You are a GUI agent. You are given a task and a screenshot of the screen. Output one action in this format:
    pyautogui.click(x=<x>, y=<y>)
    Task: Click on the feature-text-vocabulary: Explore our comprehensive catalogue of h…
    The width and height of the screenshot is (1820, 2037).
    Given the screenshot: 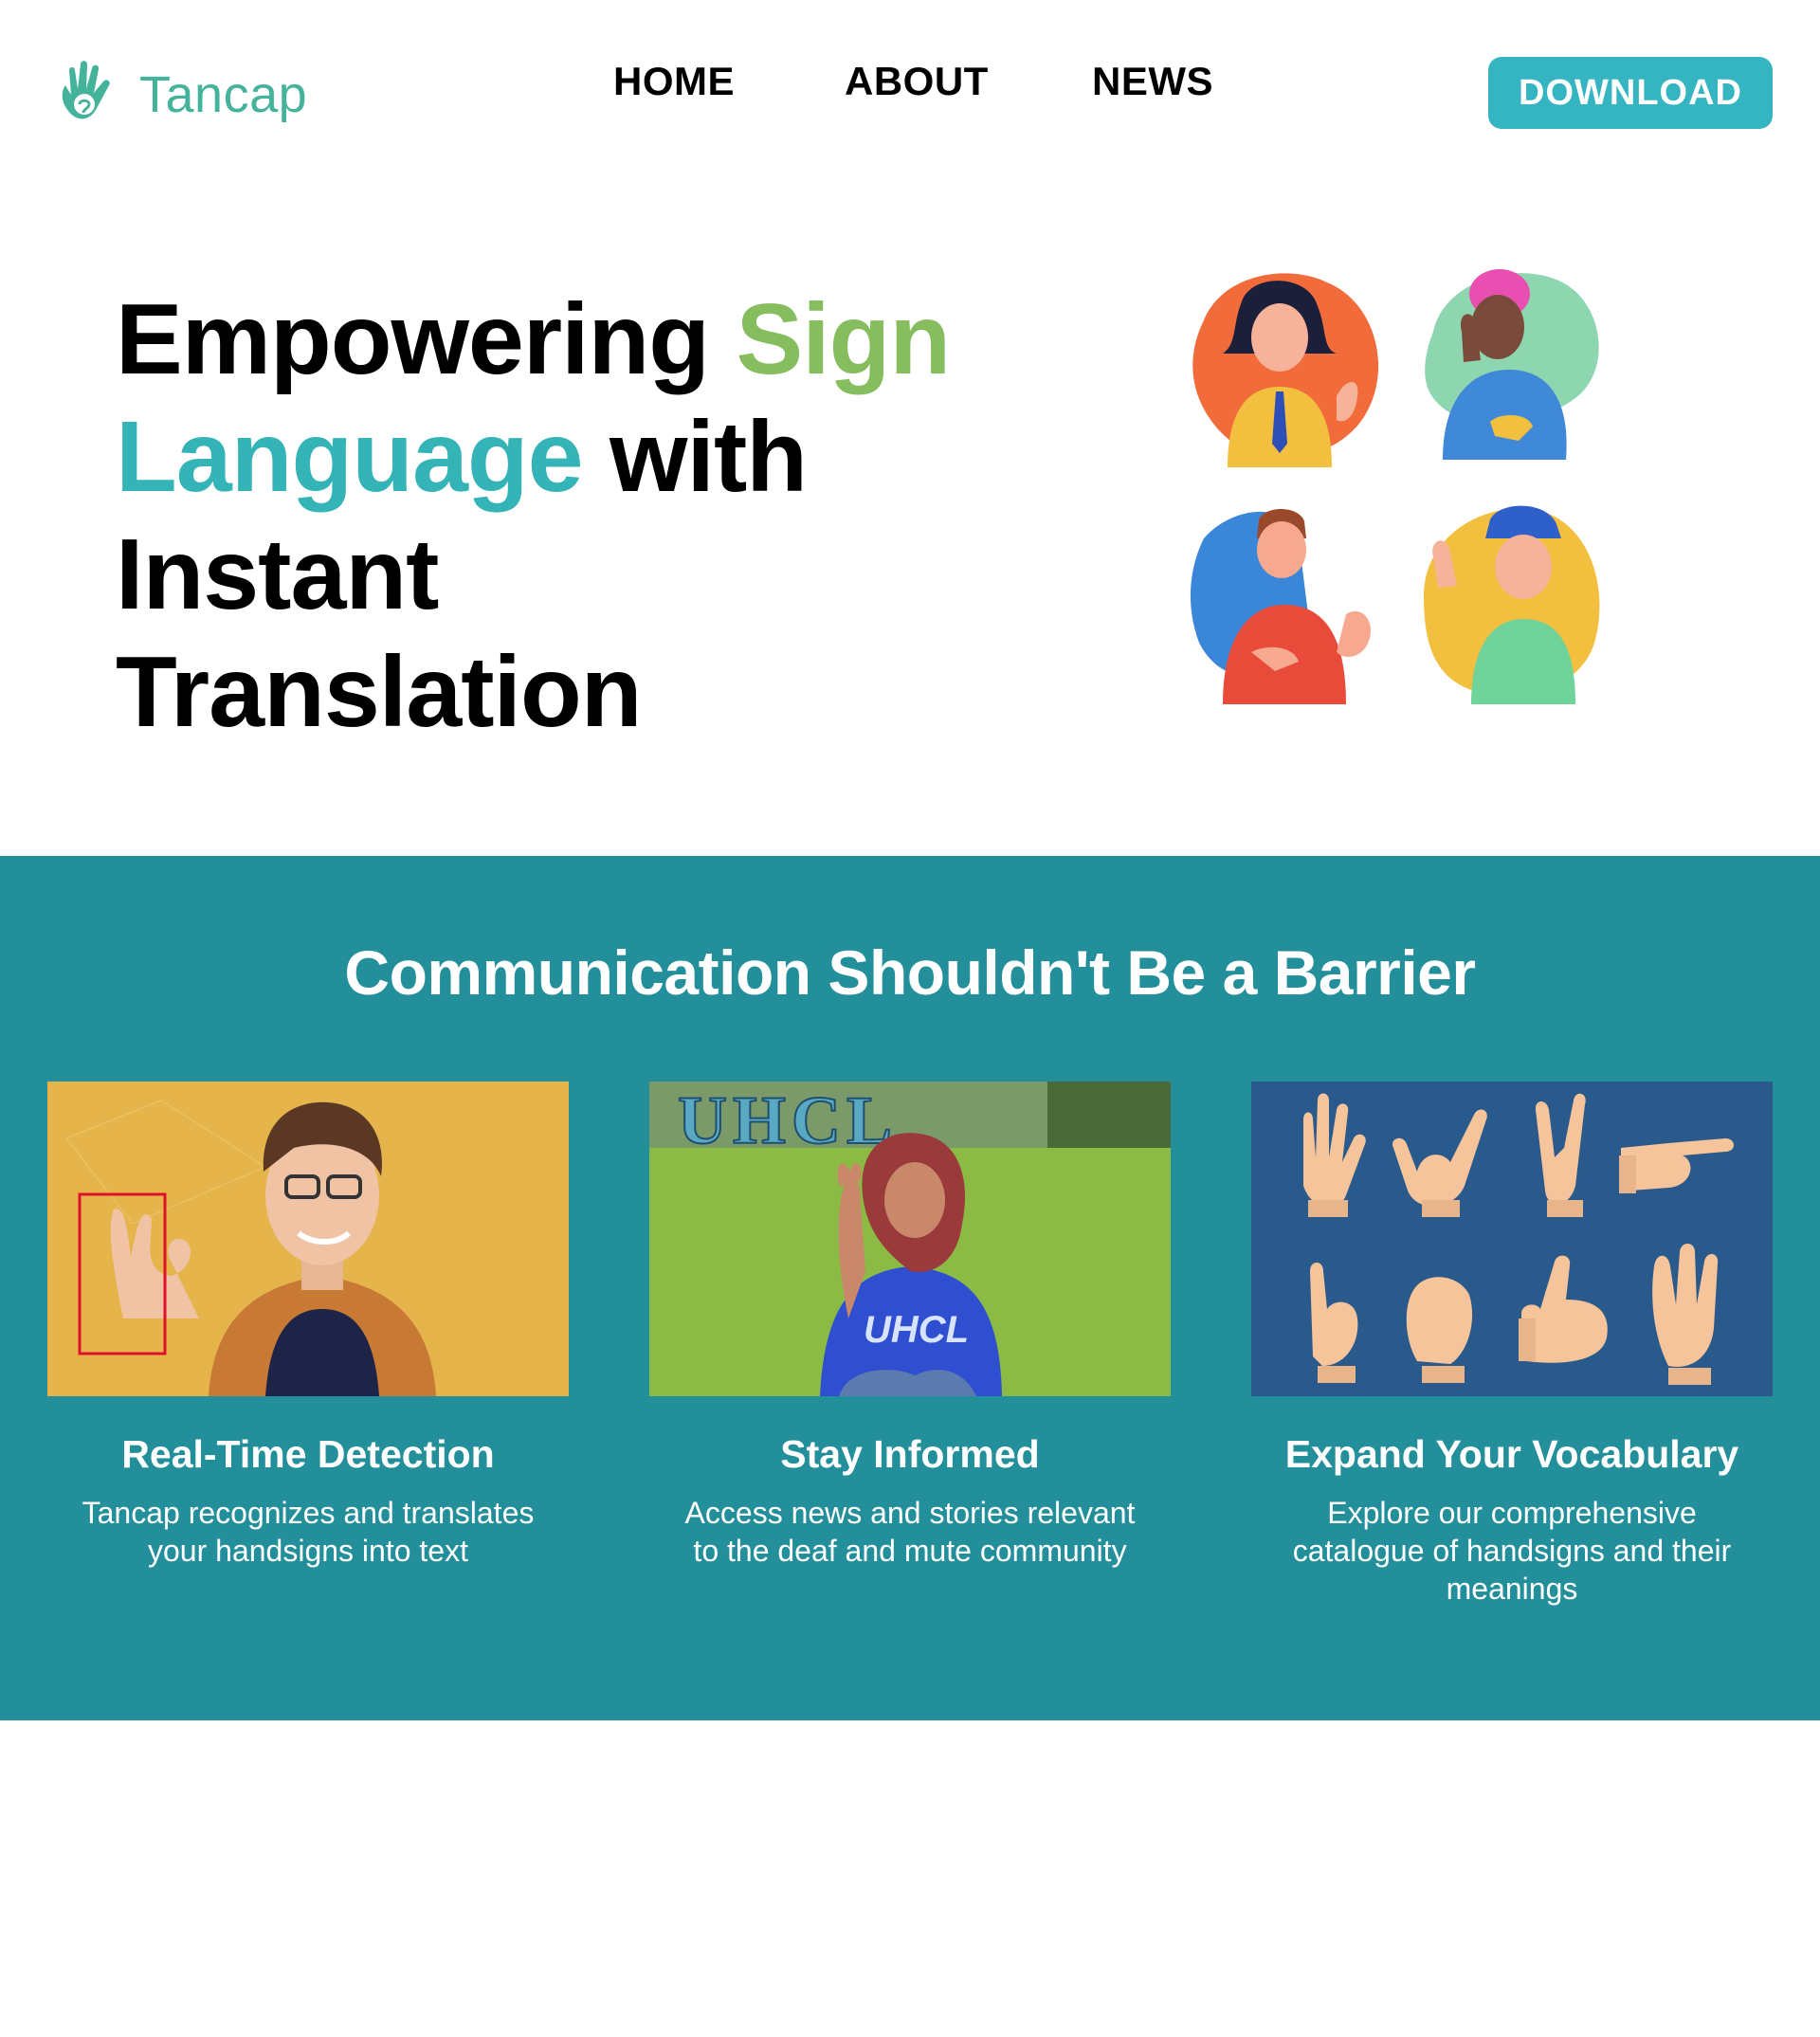 What is the action you would take?
    pyautogui.click(x=1512, y=1551)
    